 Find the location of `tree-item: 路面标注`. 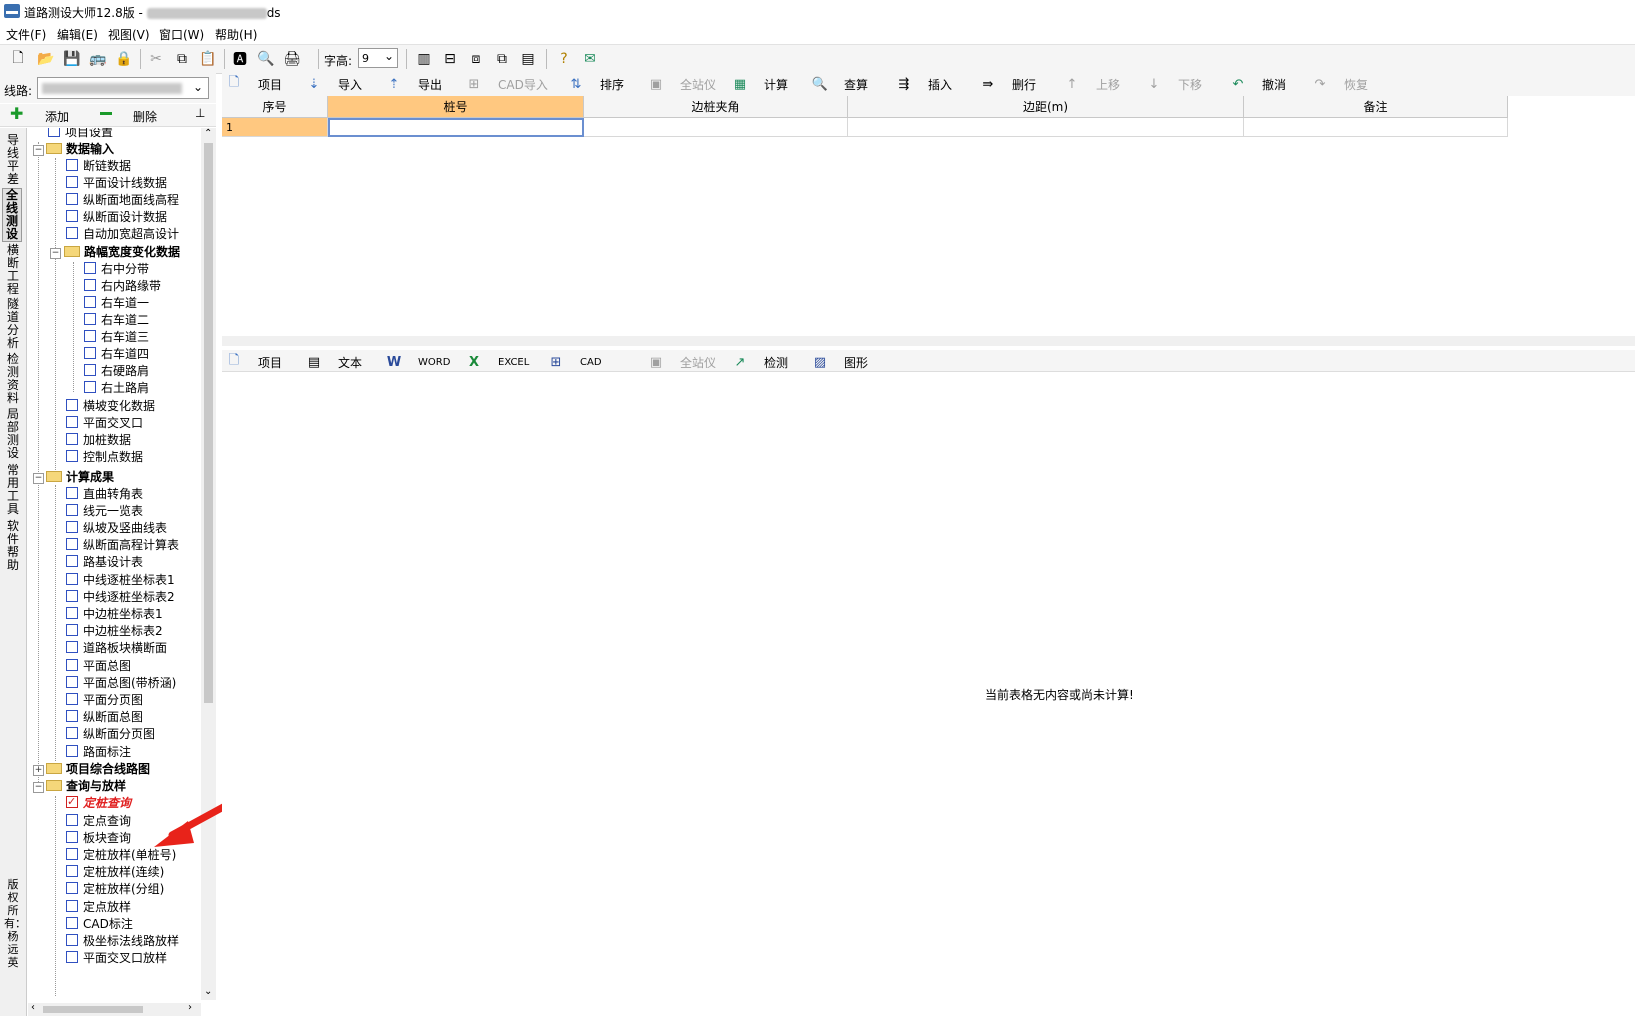

tree-item: 路面标注 is located at coordinates (98, 752).